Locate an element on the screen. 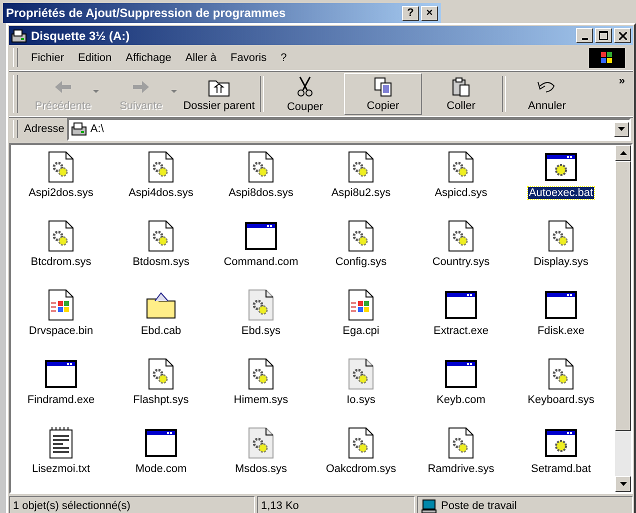  file-item: Msdos.sys is located at coordinates (261, 457).